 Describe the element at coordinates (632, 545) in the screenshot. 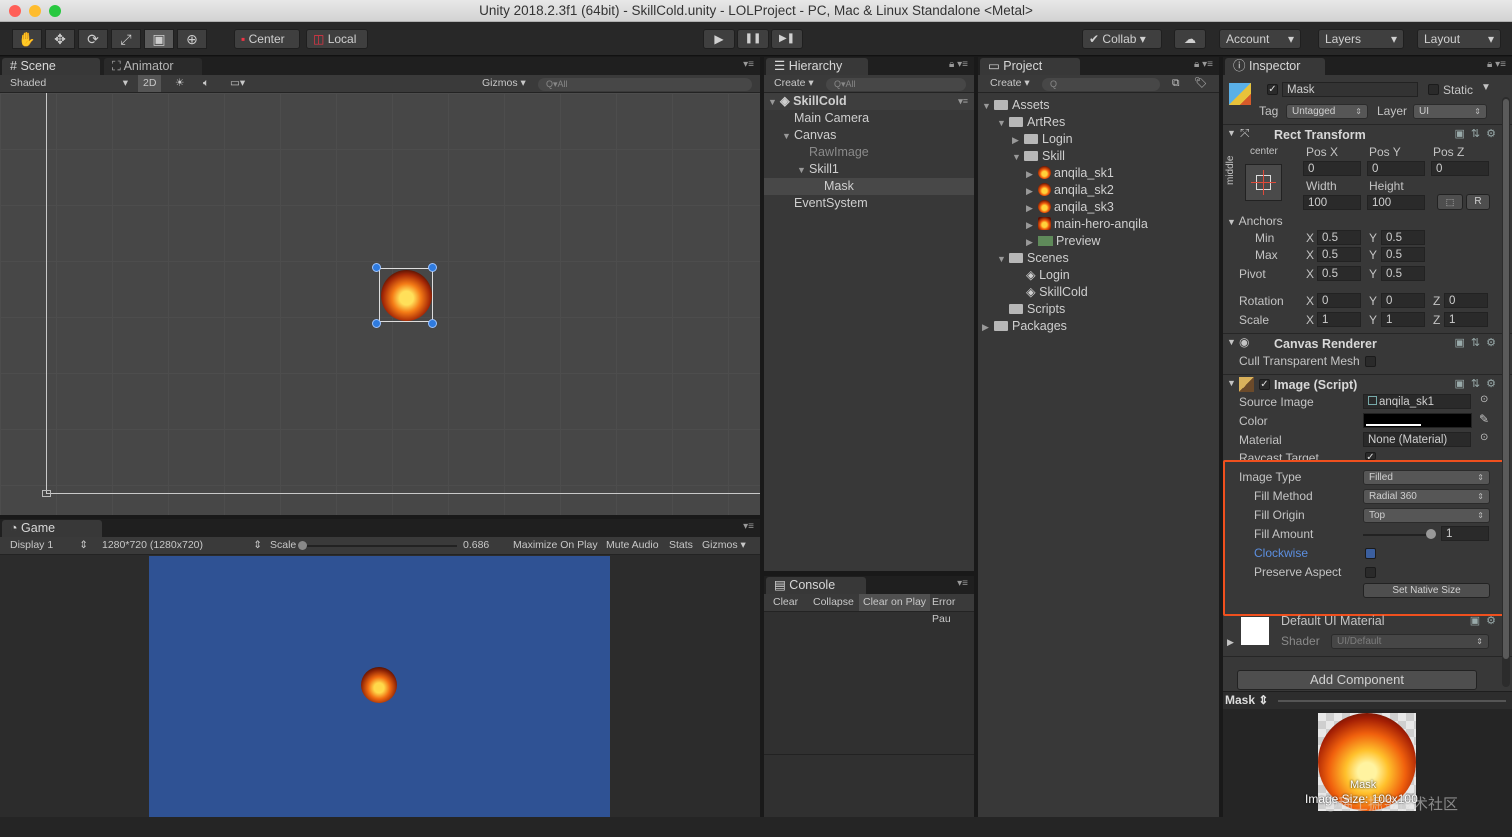

I see `mute-audio-toggle: Mute Audio` at that location.